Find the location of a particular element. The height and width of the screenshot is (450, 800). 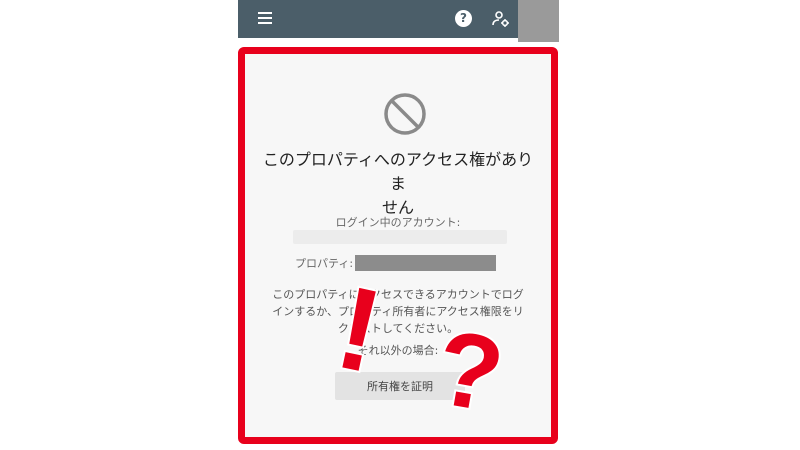

instructions-line-2: インするか、プロパティ所有者にアクセス権限をリ is located at coordinates (398, 311).